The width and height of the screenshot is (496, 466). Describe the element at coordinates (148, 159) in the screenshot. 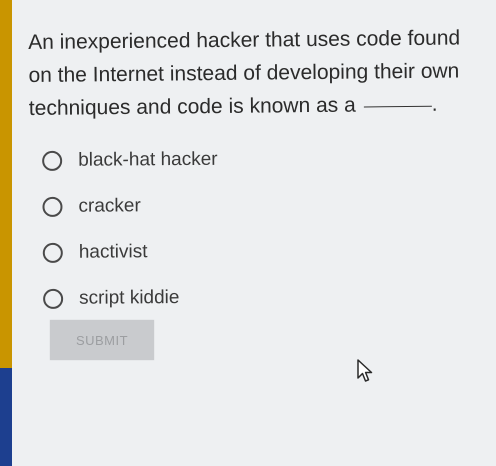

I see `option-label: black-hat hacker` at that location.